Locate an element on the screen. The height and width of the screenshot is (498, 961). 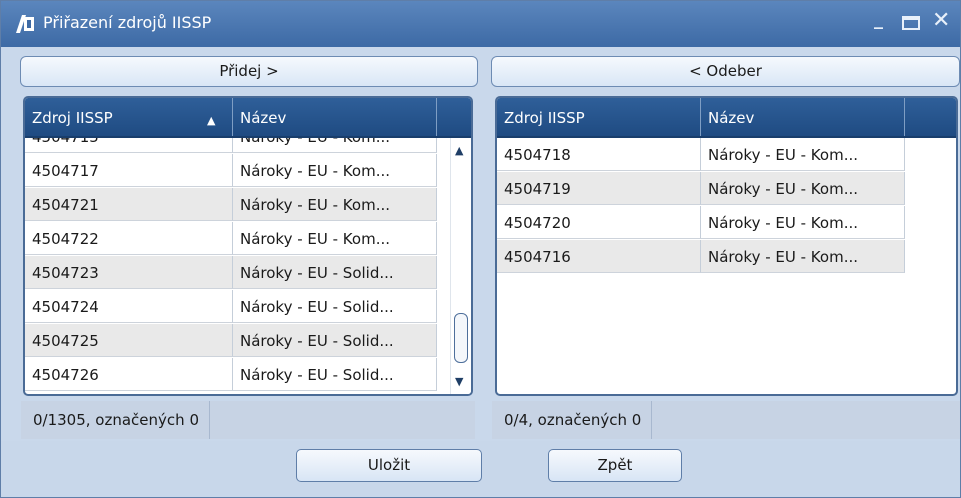
left-status-bar: 0/1305, označených 0 is located at coordinates (248, 420).